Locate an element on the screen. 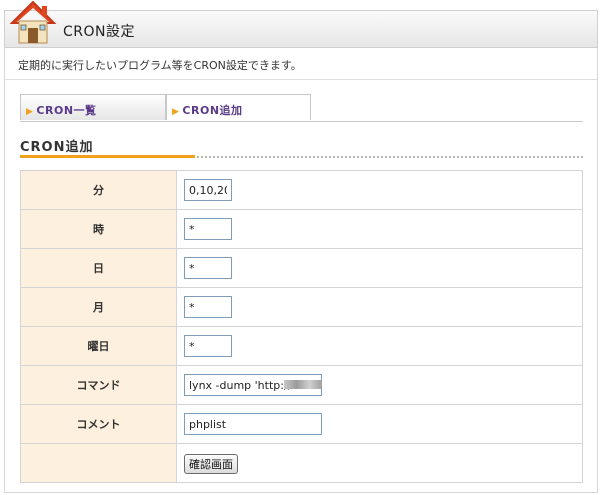 The image size is (602, 495). weekday-label: 曜日 is located at coordinates (98, 346).